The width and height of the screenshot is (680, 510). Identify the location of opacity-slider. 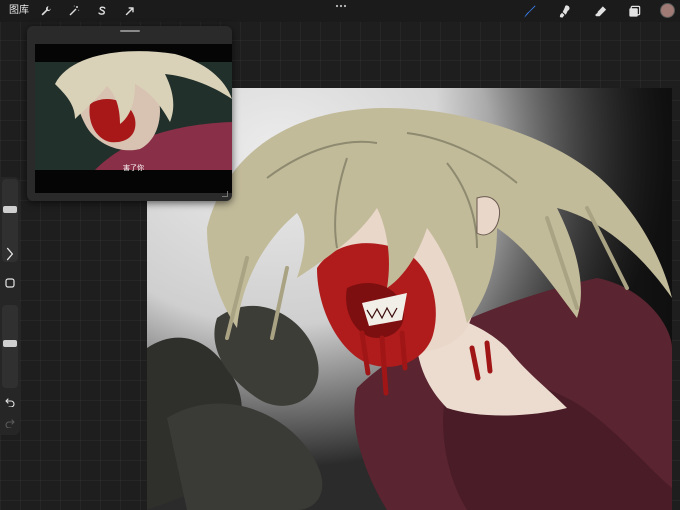
(10, 346).